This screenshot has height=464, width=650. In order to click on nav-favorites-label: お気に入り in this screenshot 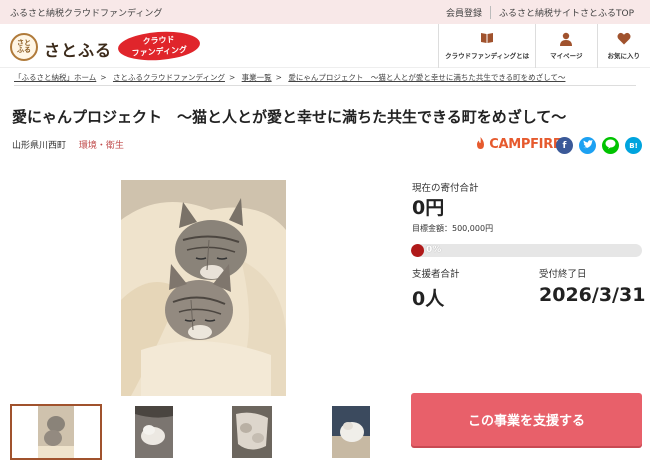, I will do `click(624, 56)`.